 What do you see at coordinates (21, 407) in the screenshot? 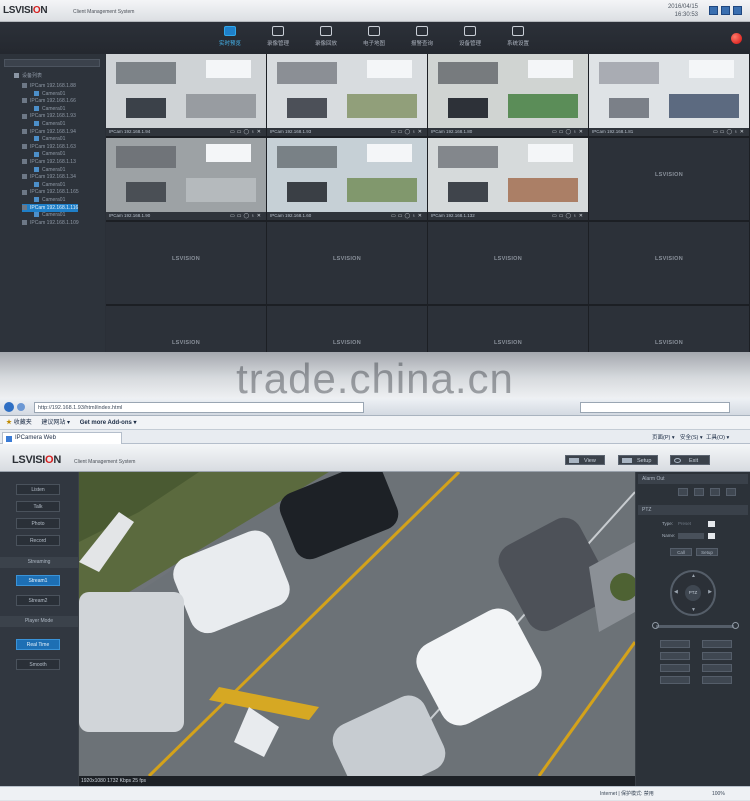
I see `forward-icon` at bounding box center [21, 407].